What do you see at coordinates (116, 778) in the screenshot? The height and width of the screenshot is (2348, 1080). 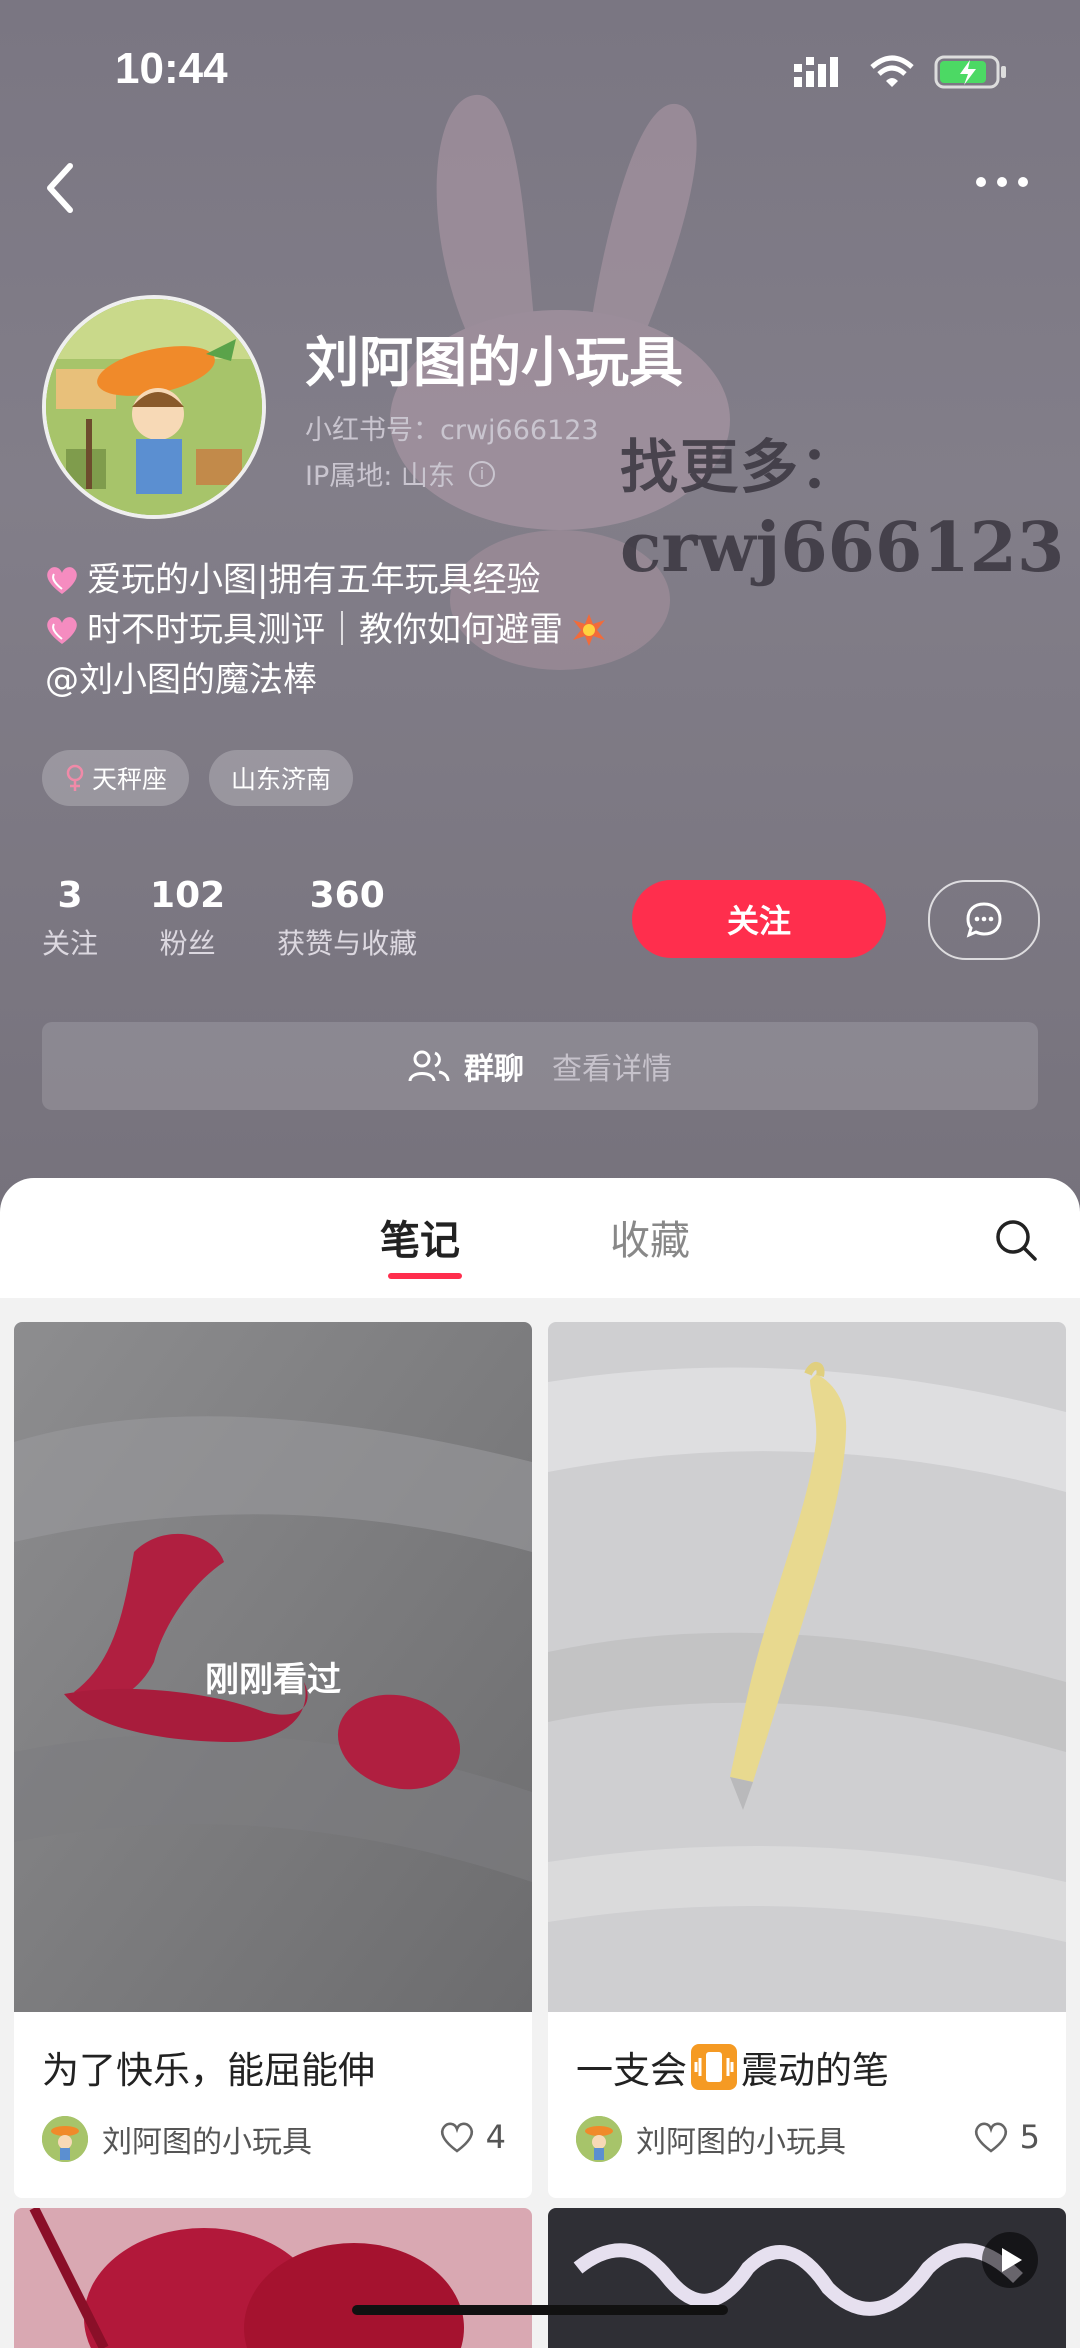 I see `tag-zodiac: 天秤座` at bounding box center [116, 778].